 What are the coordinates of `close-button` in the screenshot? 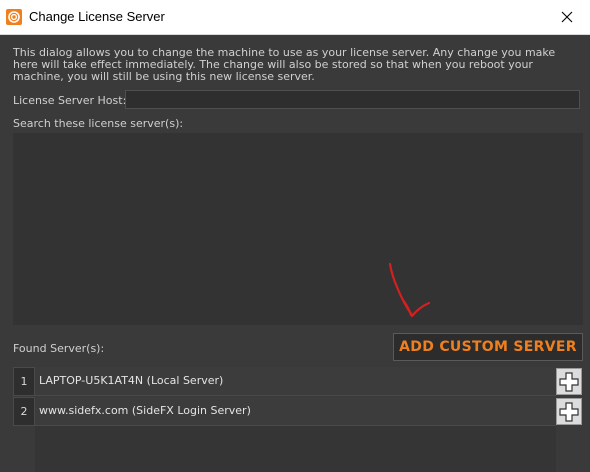 It's located at (567, 17).